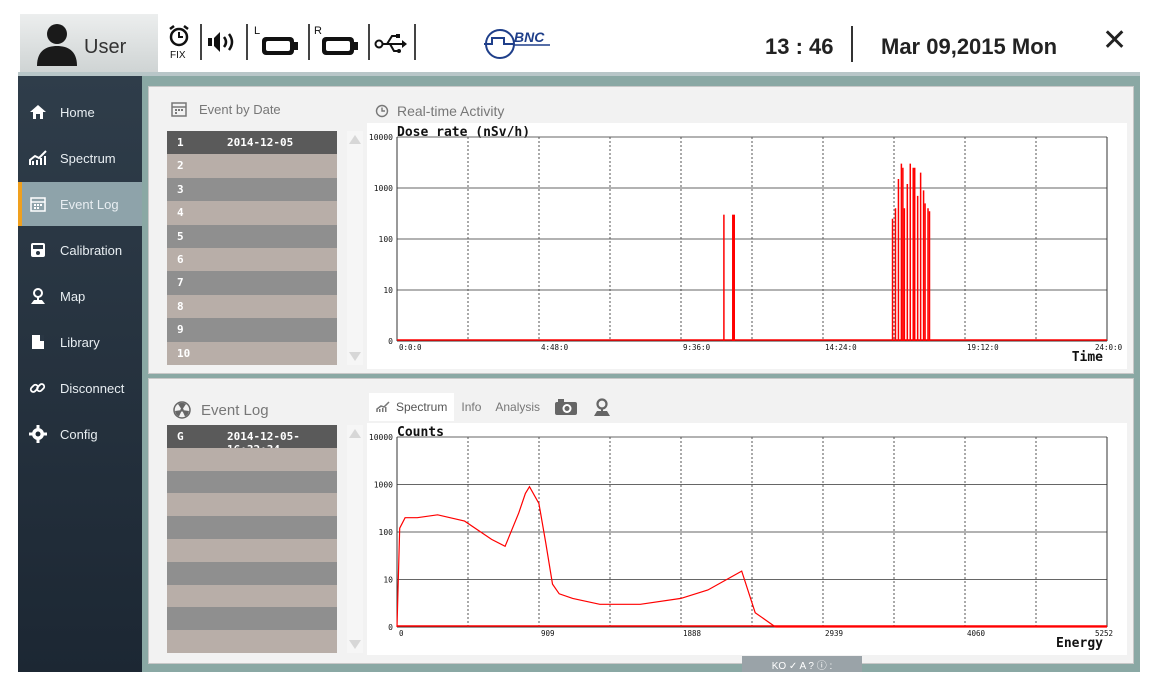 This screenshot has height=694, width=1161. Describe the element at coordinates (252, 166) in the screenshot. I see `list-item: 2` at that location.